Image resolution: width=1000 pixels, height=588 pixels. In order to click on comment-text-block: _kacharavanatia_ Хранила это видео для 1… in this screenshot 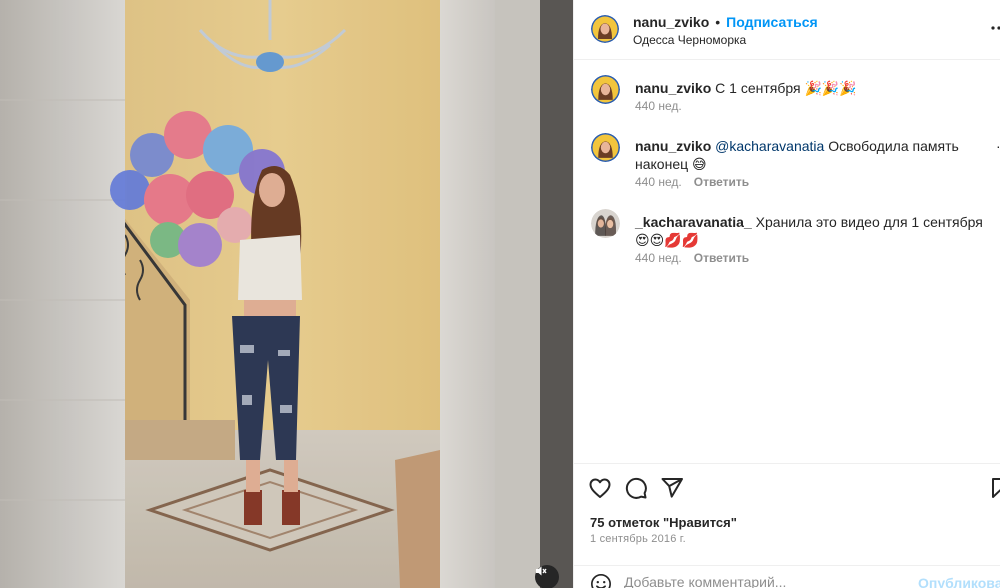, I will do `click(815, 231)`.